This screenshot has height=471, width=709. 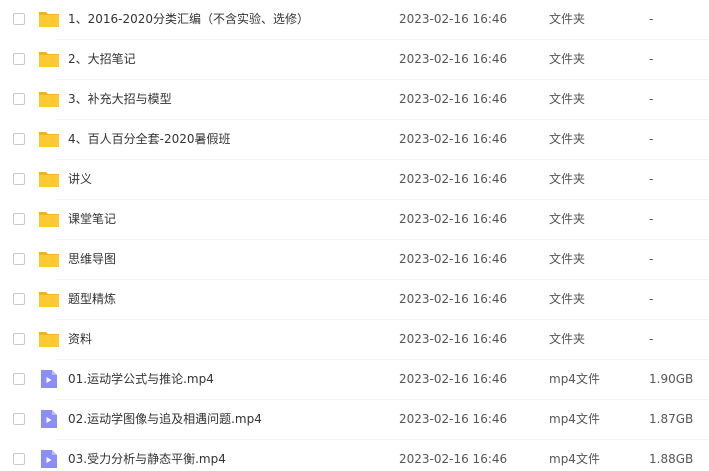 What do you see at coordinates (354, 260) in the screenshot?
I see `list-item: 思维导图 2023-02-16 16:46 文件夹 -` at bounding box center [354, 260].